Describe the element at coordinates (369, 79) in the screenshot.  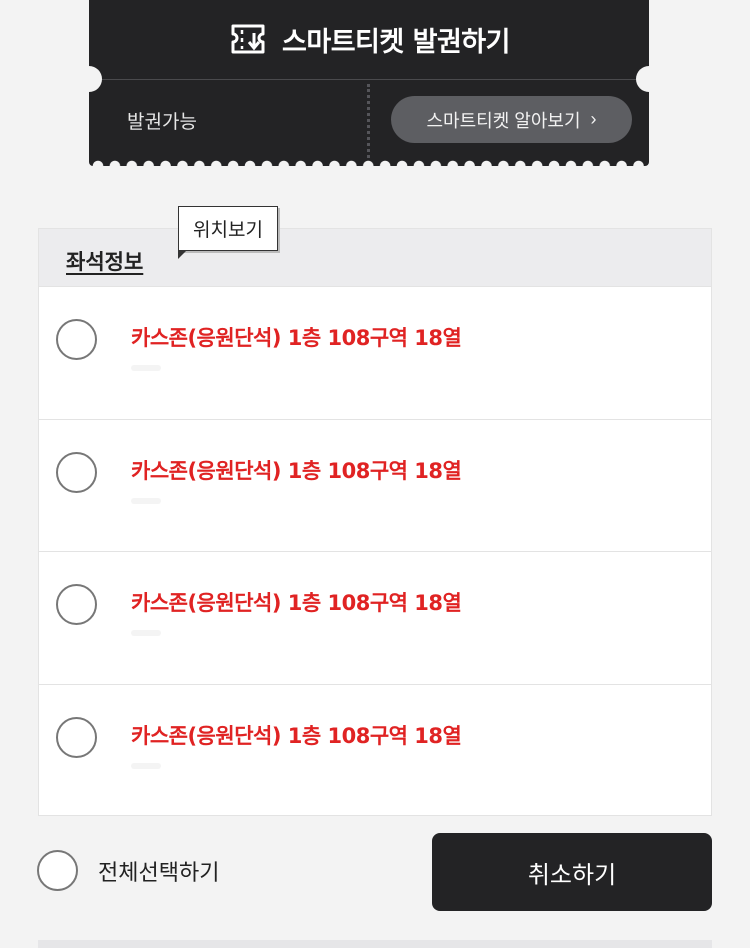
I see `ticket-divider` at that location.